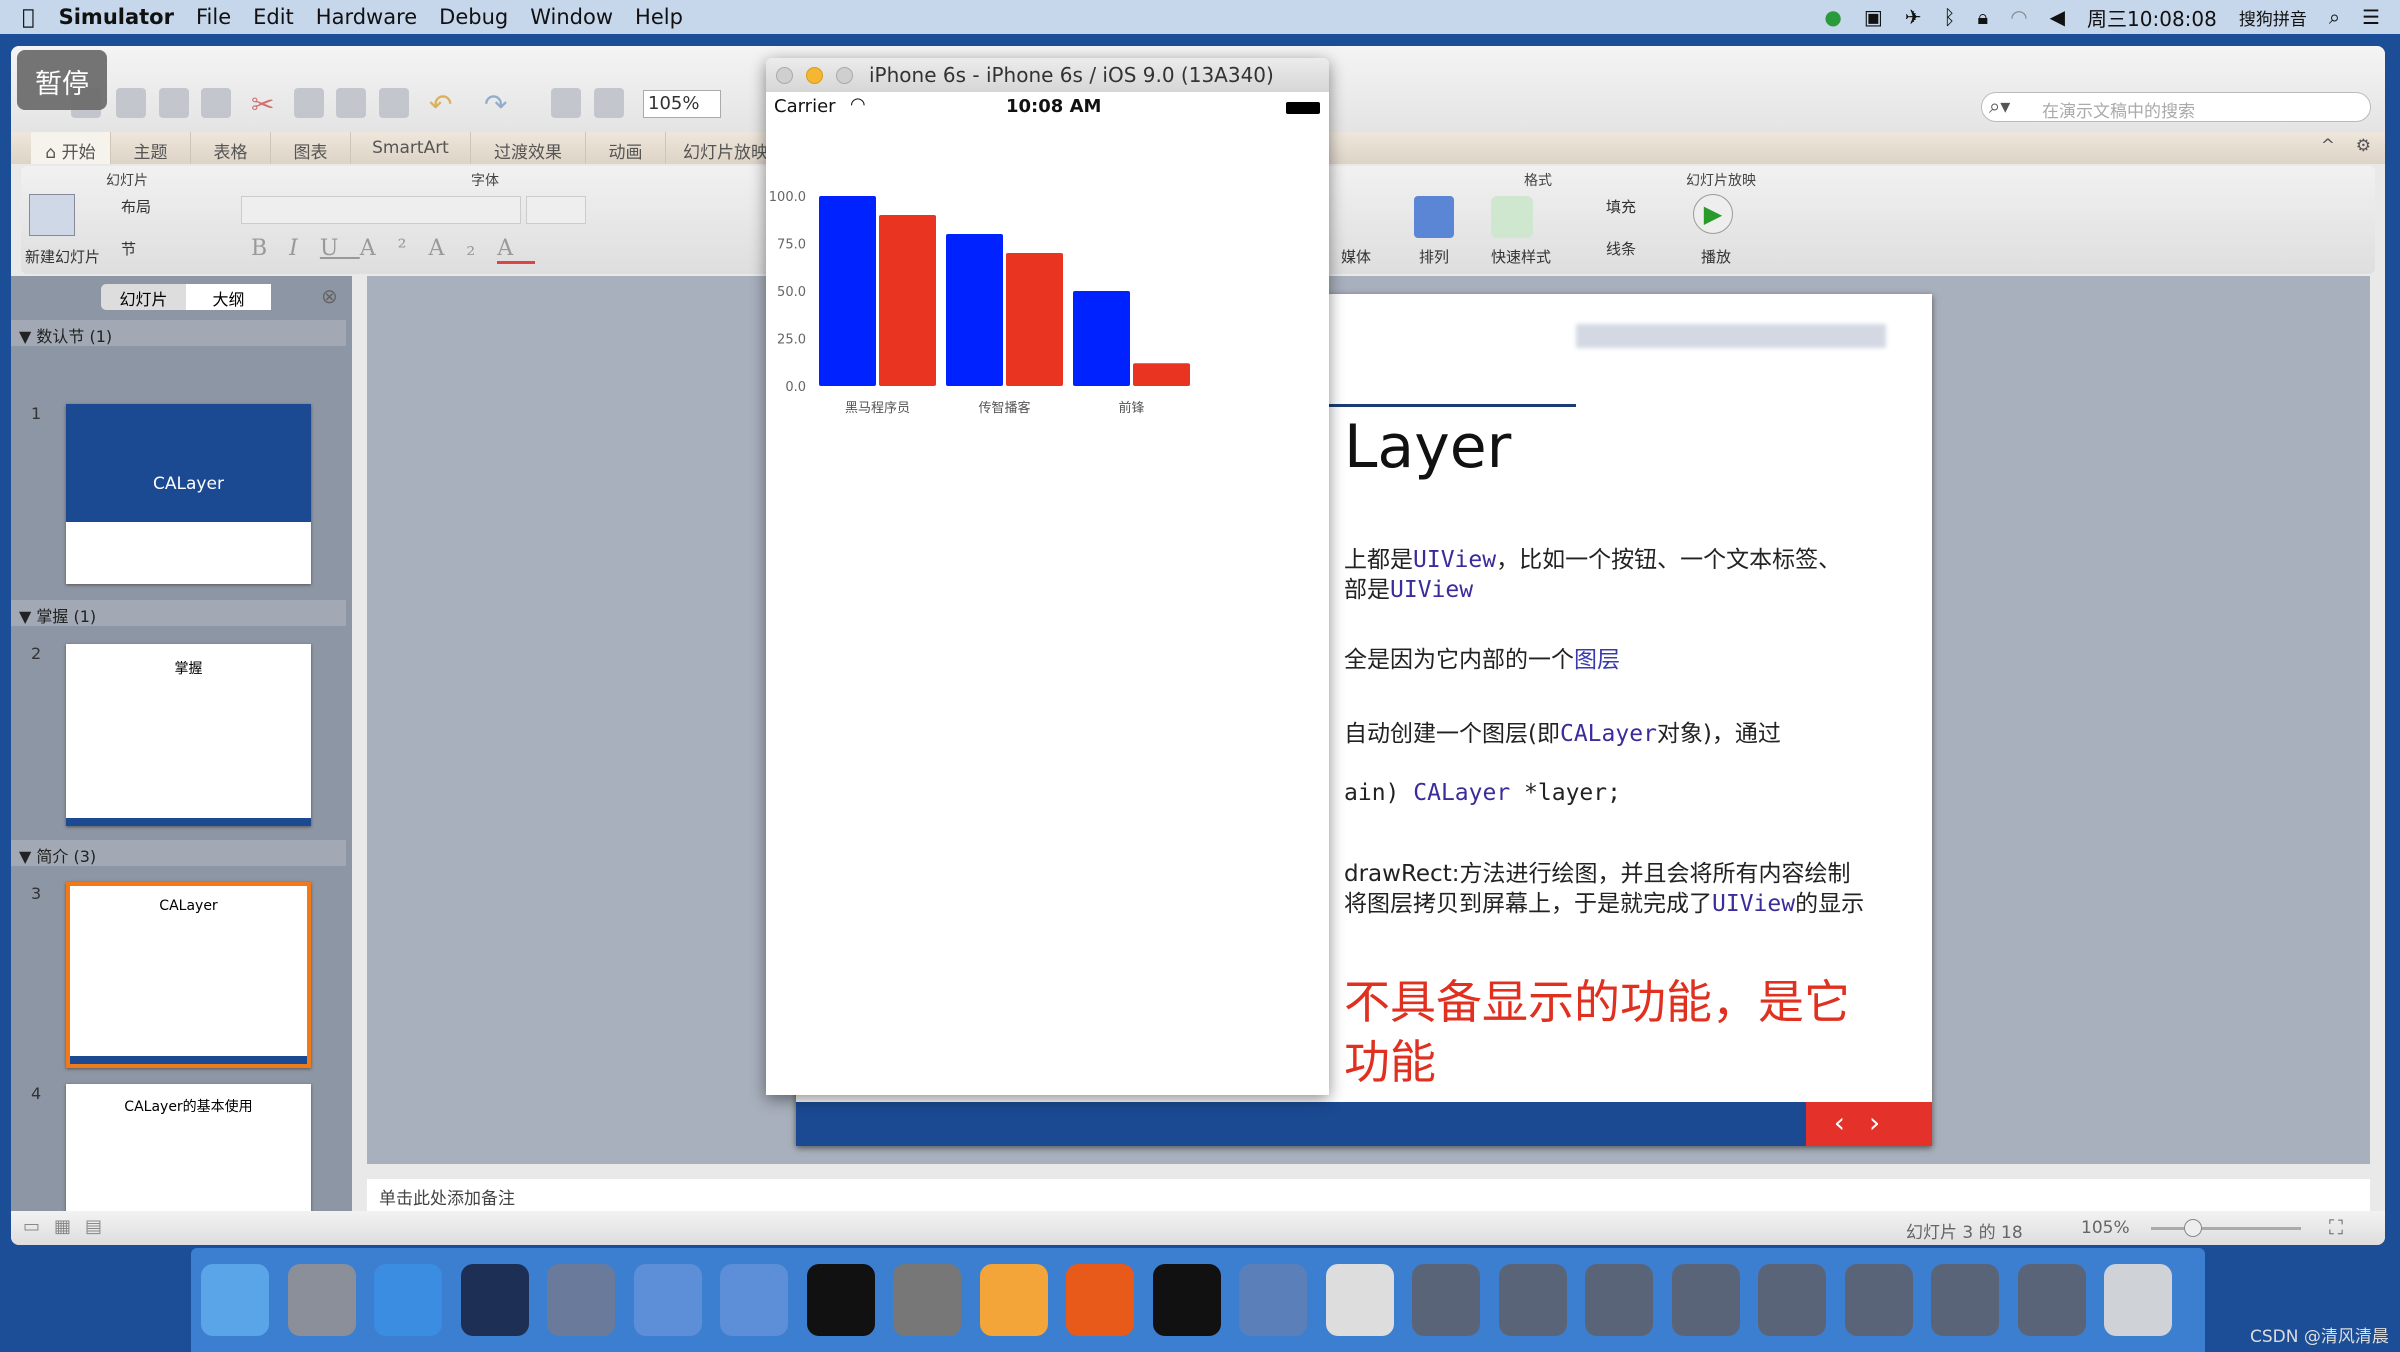  What do you see at coordinates (2273, 17) in the screenshot?
I see `ime-indicator: 搜狗拼音` at bounding box center [2273, 17].